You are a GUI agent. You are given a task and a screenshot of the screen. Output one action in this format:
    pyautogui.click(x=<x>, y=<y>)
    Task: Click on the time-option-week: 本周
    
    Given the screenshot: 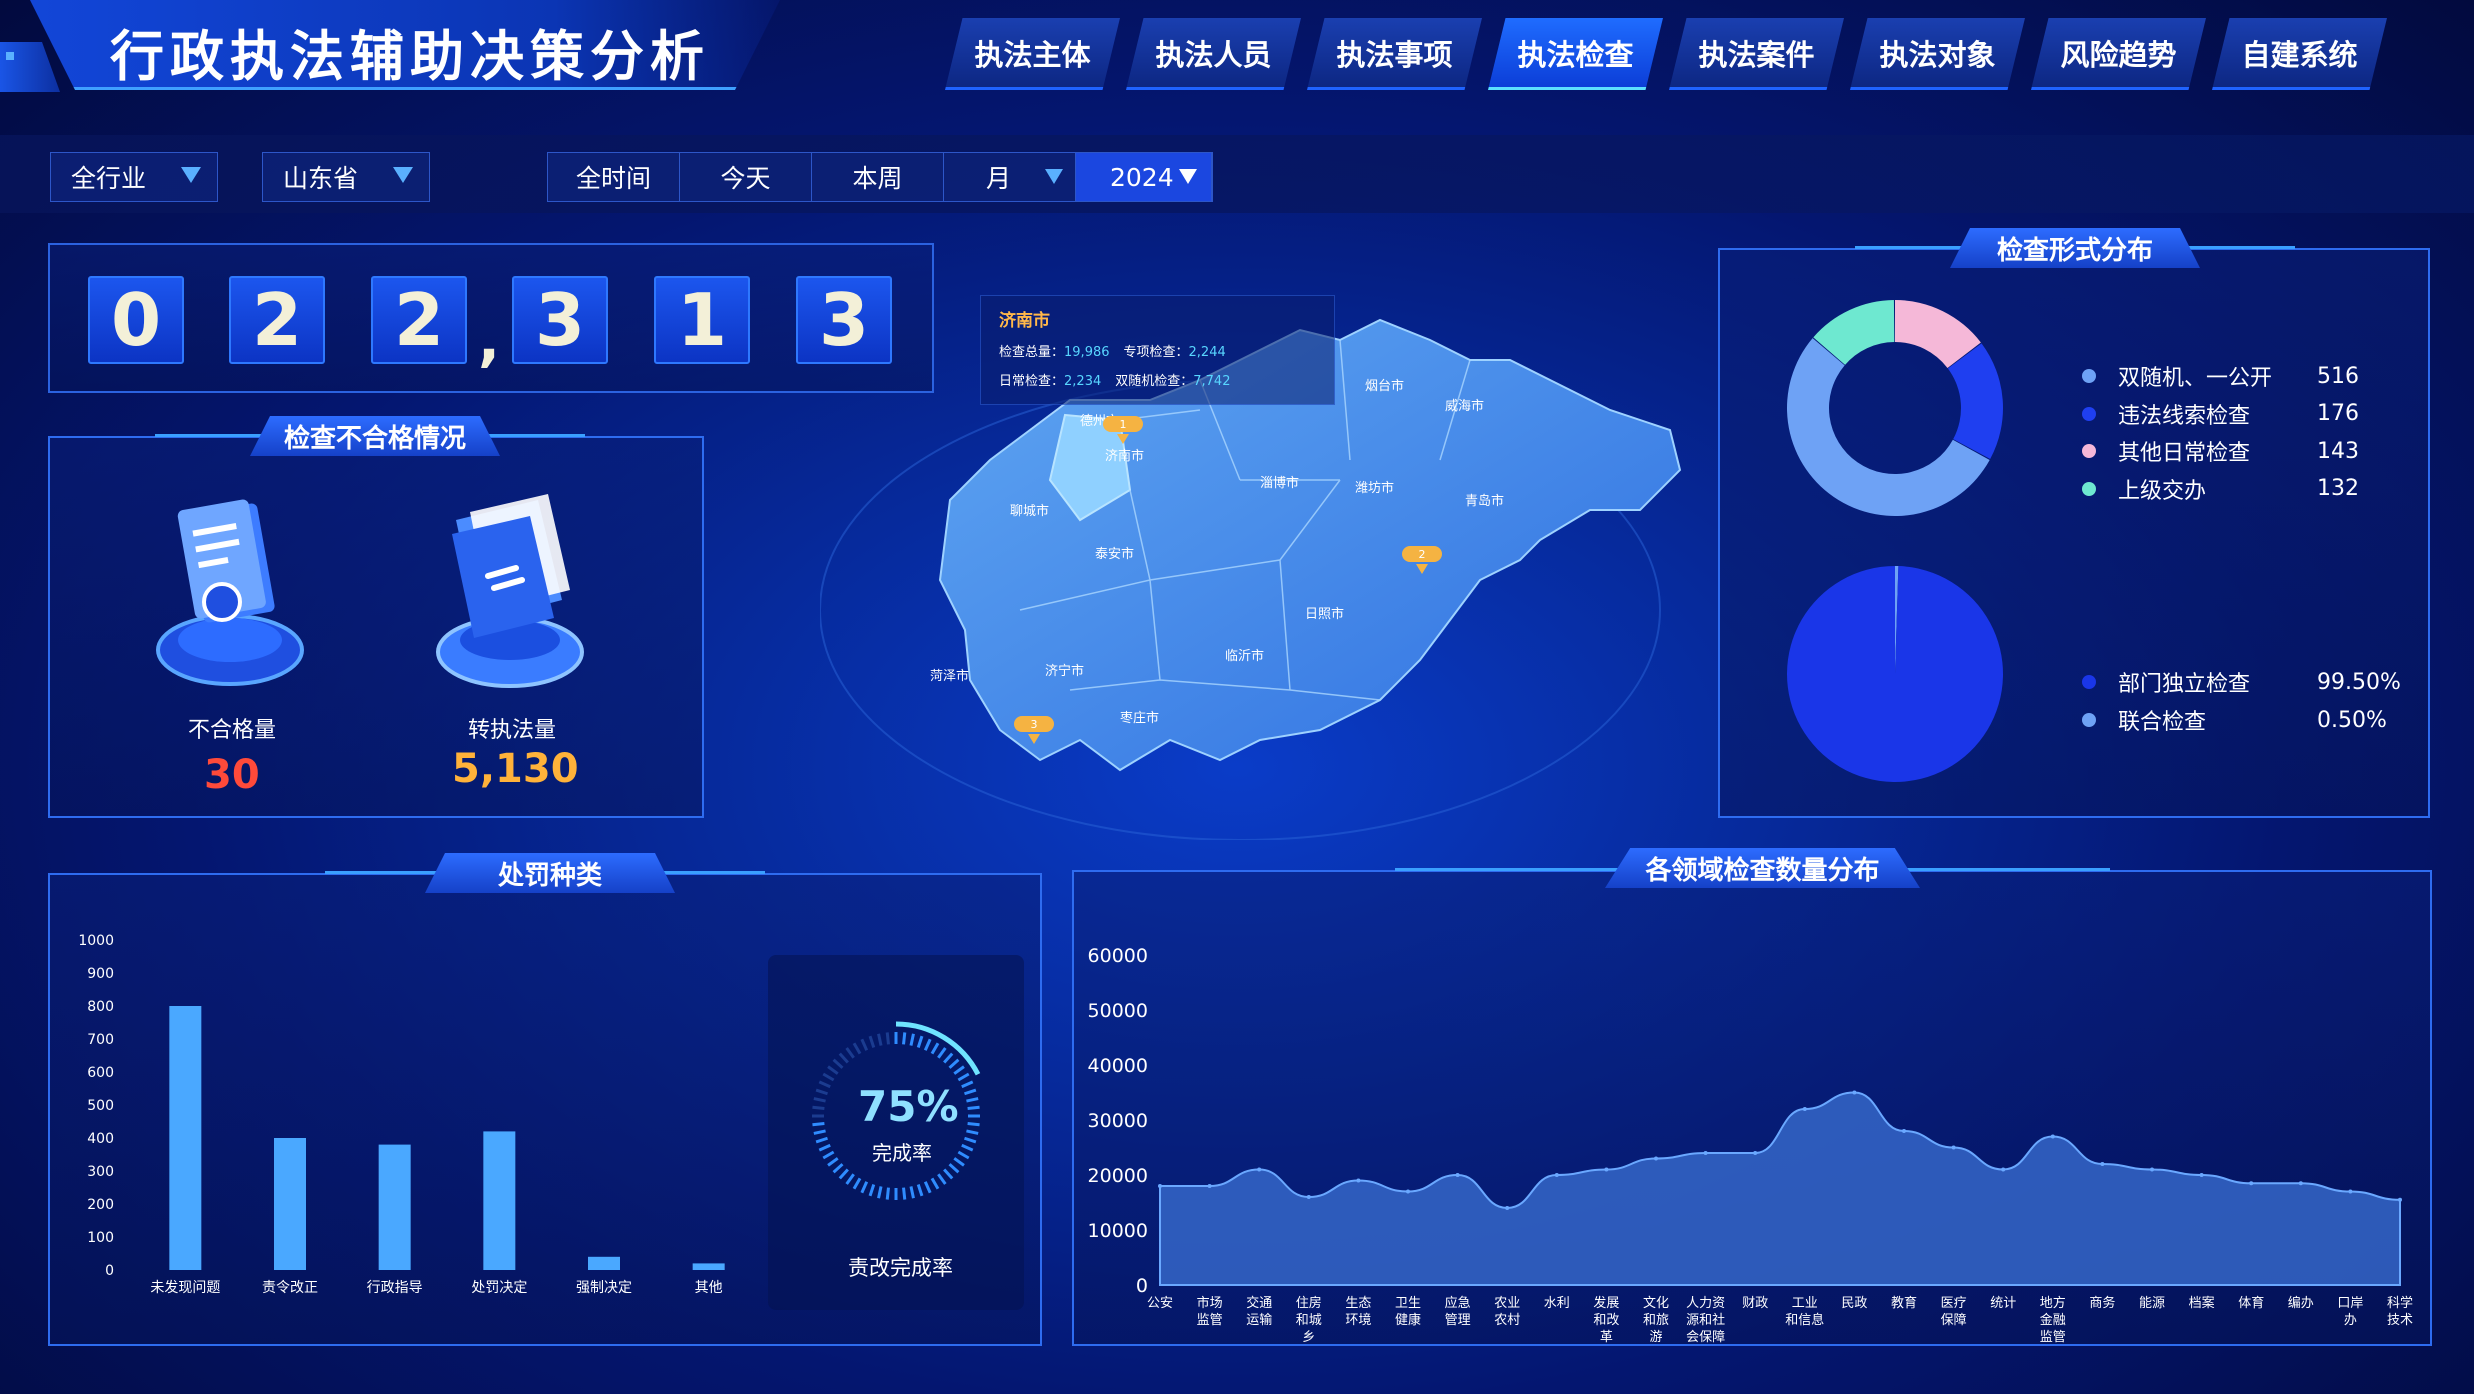 What is the action you would take?
    pyautogui.click(x=878, y=177)
    